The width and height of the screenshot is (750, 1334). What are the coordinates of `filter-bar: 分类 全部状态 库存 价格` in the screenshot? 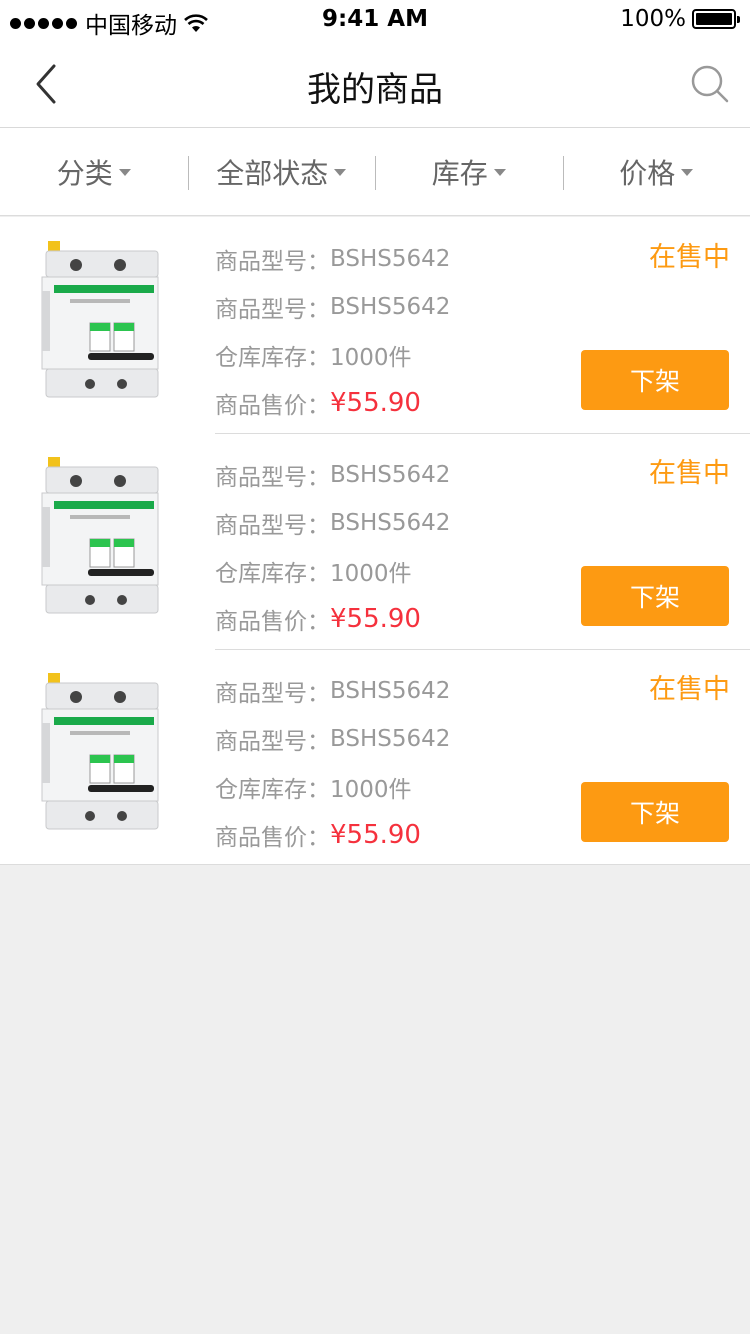 It's located at (375, 172).